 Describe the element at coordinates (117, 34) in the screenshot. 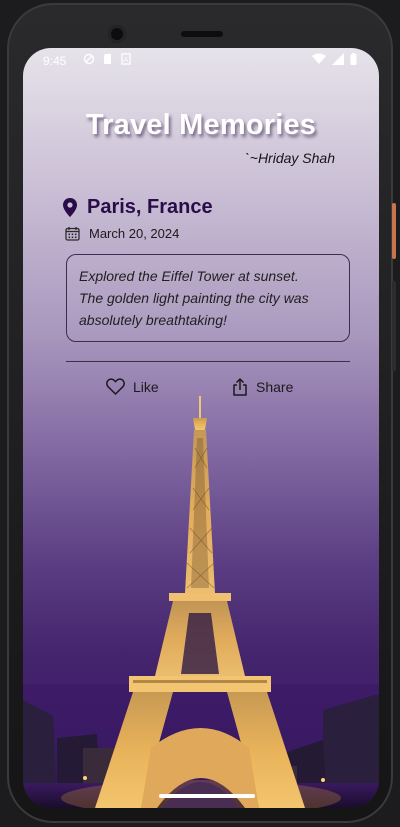

I see `front-camera` at that location.